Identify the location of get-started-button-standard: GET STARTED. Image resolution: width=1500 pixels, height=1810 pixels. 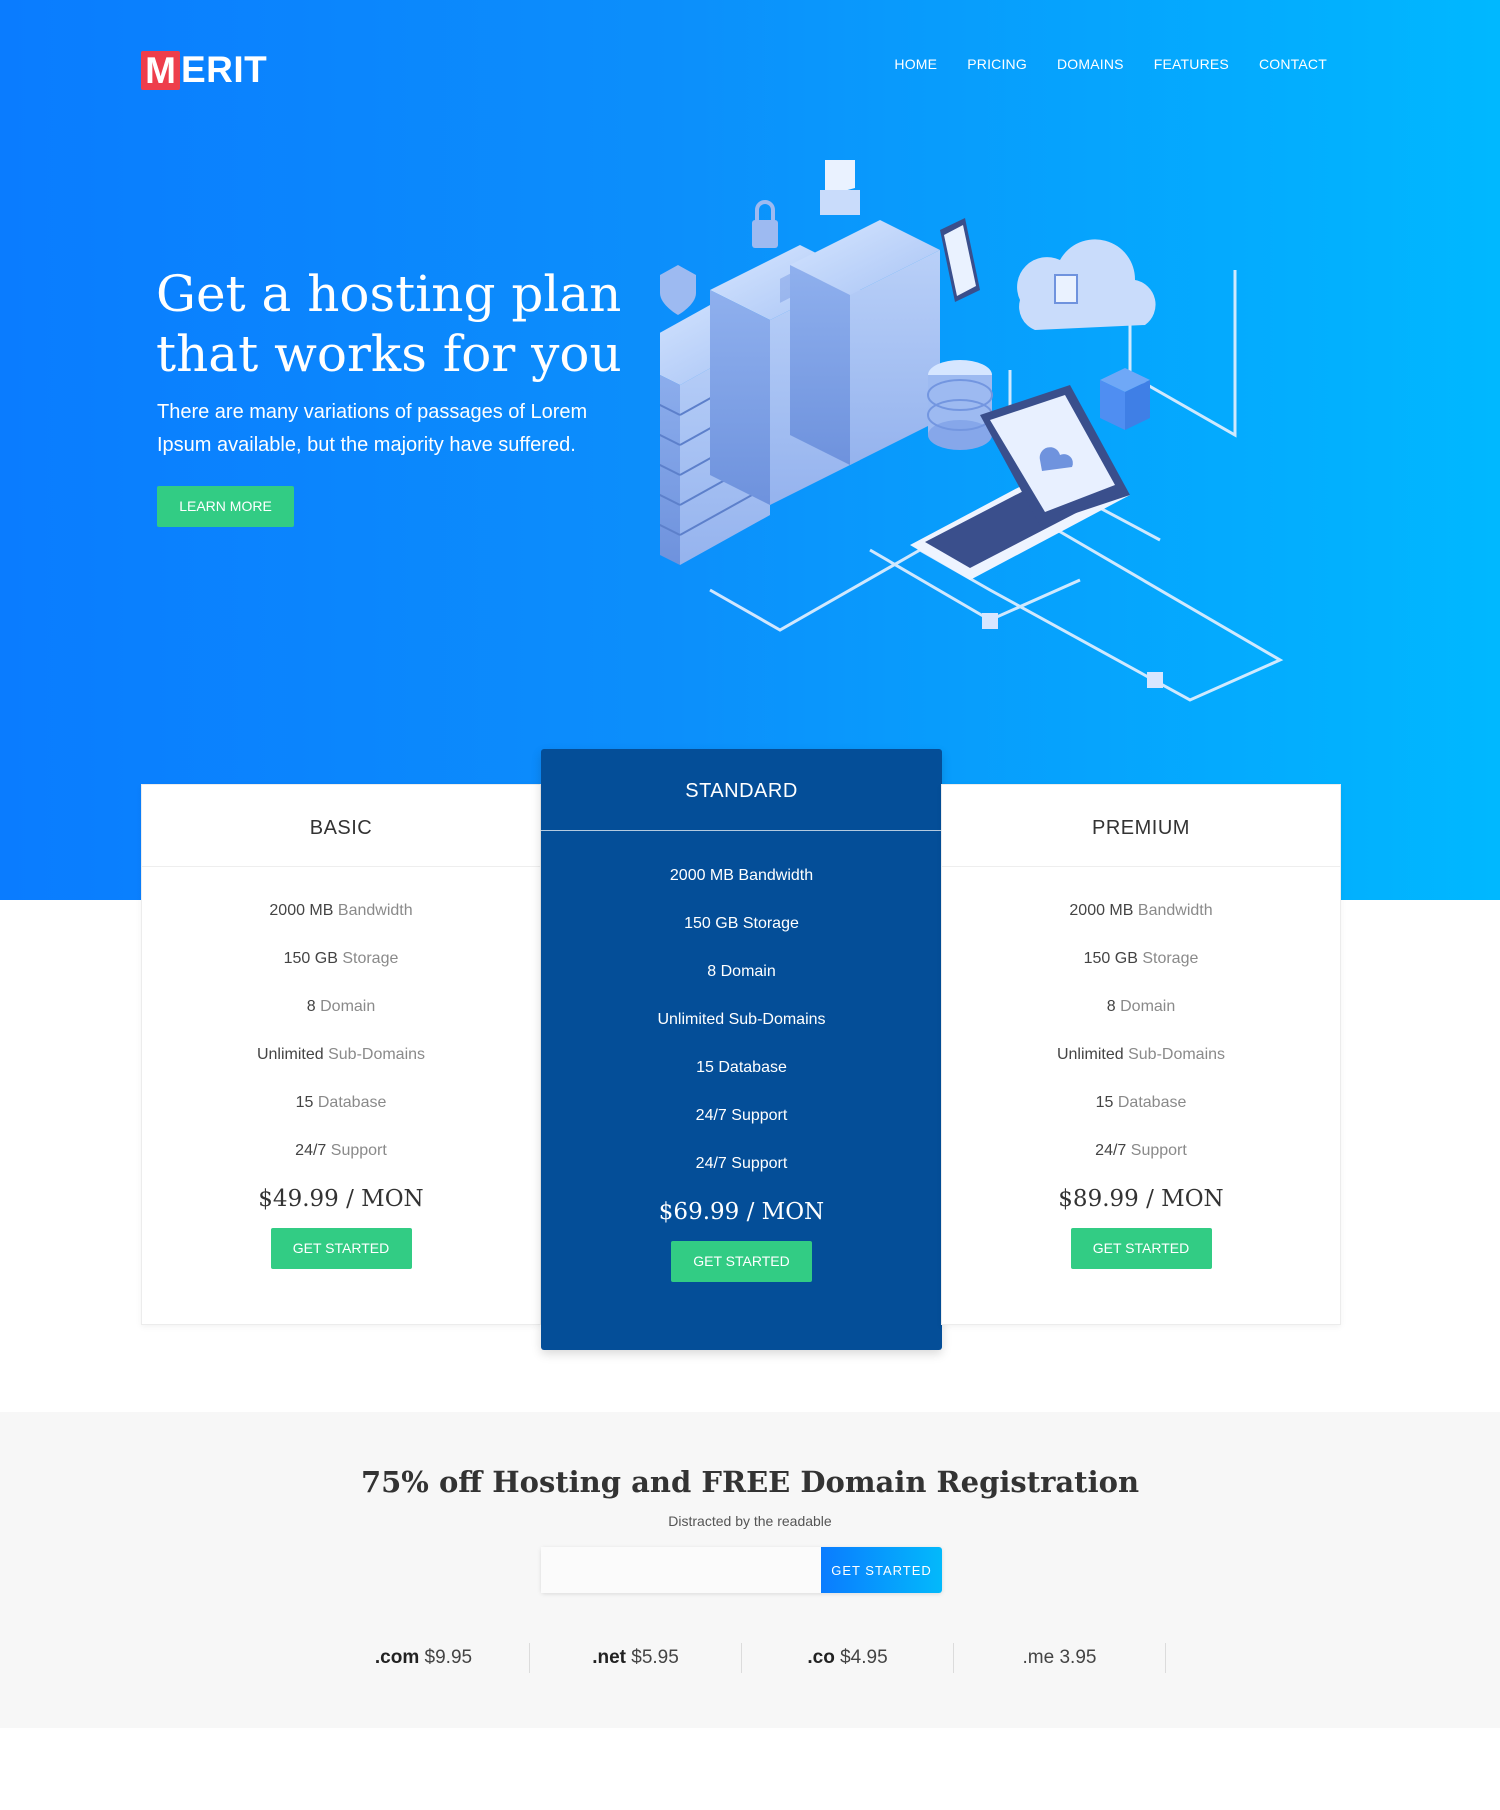
(741, 1261).